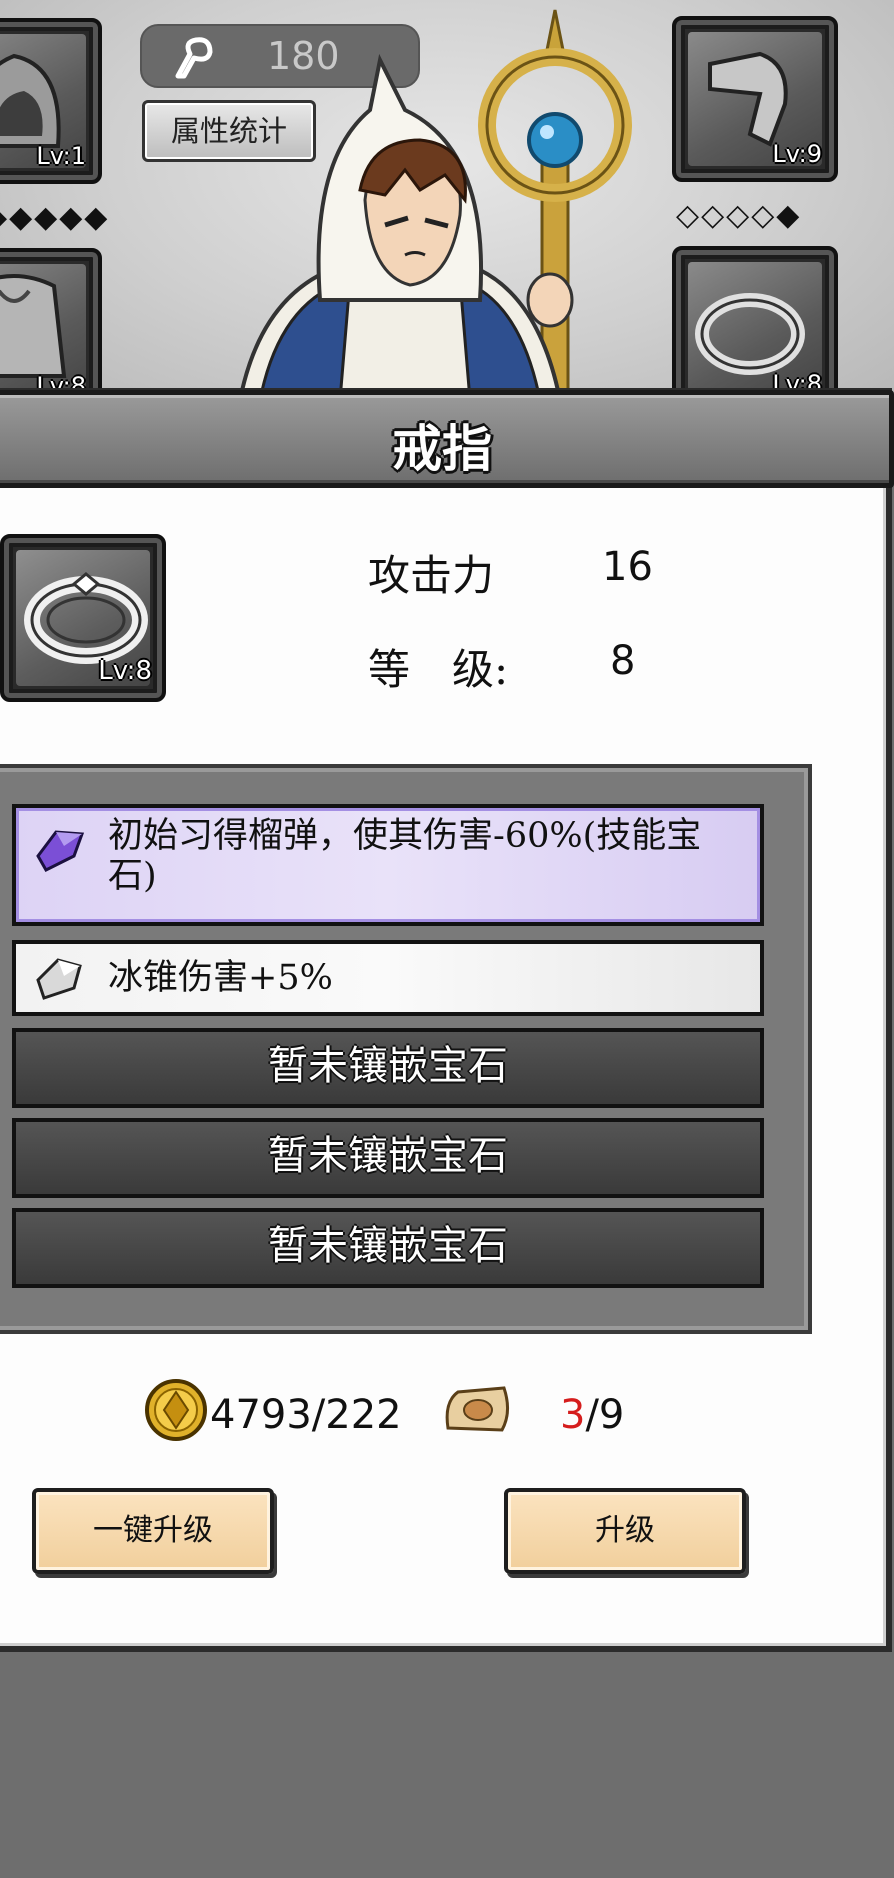 This screenshot has width=894, height=1878. What do you see at coordinates (61, 156) in the screenshot?
I see `slot-level: Lv:1` at bounding box center [61, 156].